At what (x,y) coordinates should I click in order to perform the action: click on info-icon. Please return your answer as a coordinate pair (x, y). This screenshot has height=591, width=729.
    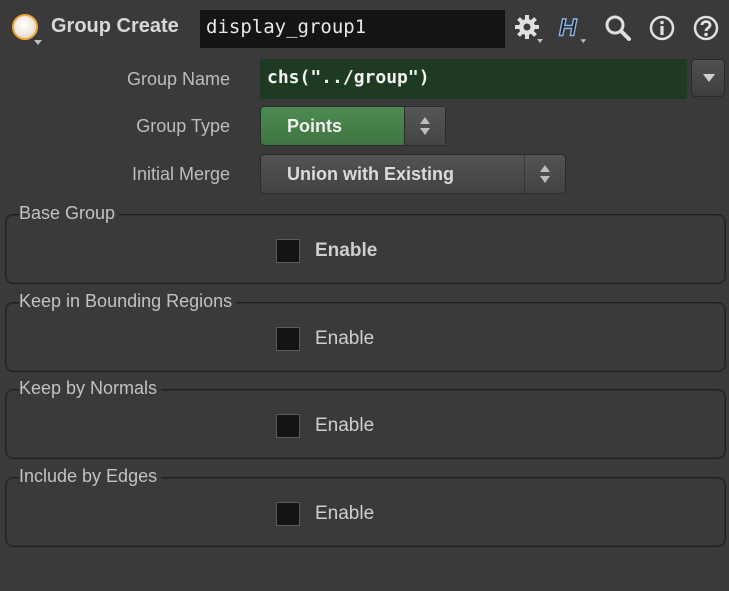
    Looking at the image, I should click on (662, 28).